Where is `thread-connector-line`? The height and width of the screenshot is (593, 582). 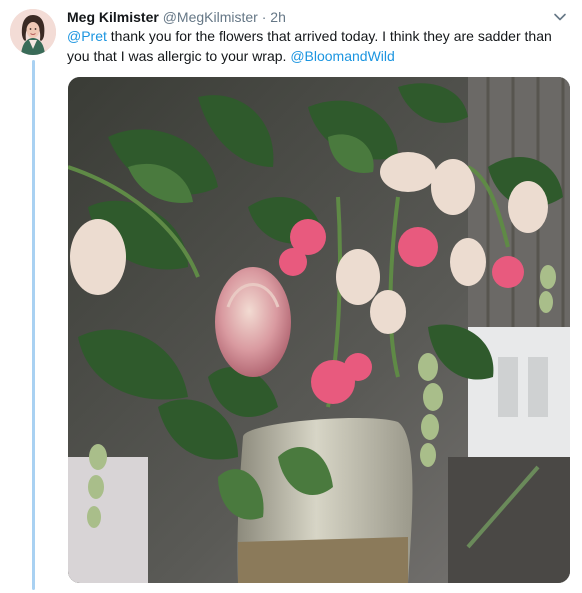 thread-connector-line is located at coordinates (33, 325).